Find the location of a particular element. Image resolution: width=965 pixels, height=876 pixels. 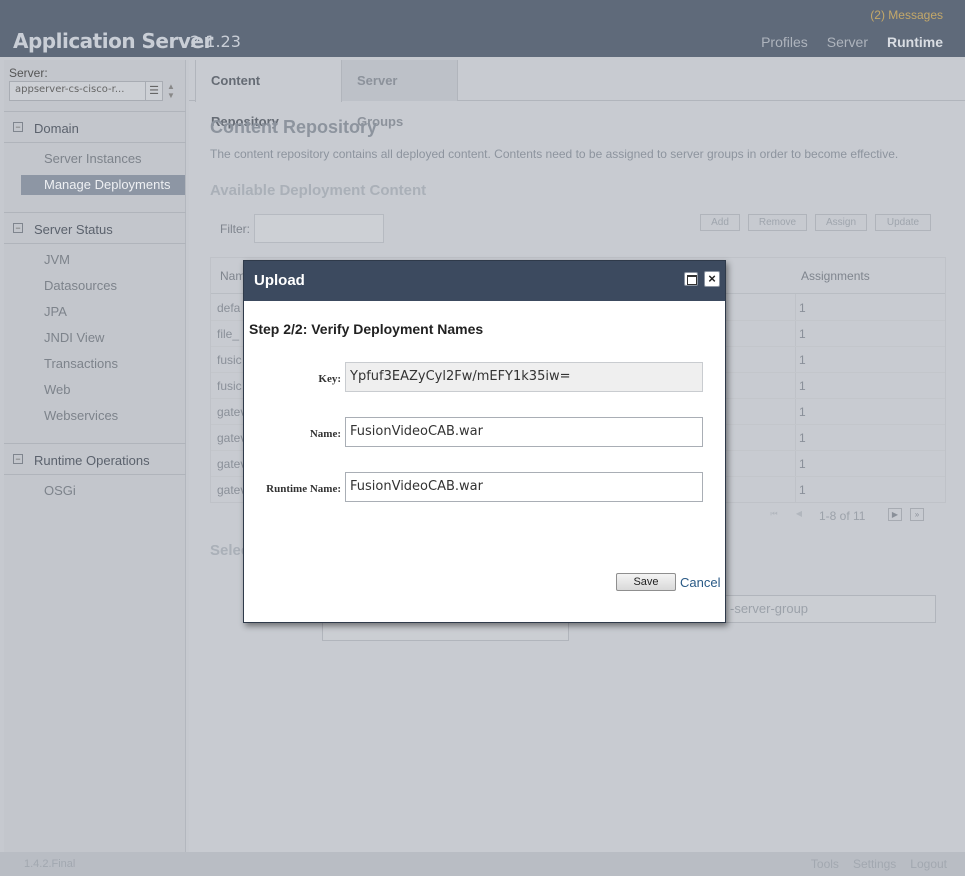

tab-content-repository: Content Repository is located at coordinates (268, 94).